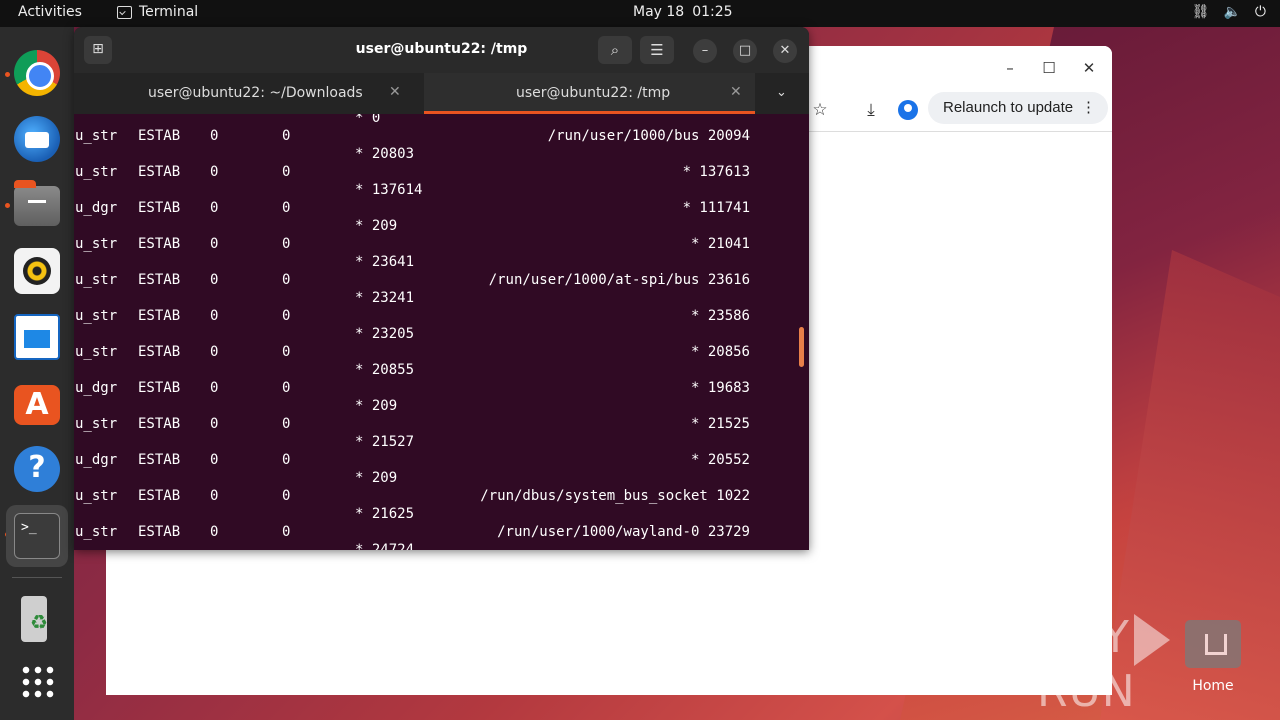 The width and height of the screenshot is (1280, 720). I want to click on dock-app-center: A, so click(37, 403).